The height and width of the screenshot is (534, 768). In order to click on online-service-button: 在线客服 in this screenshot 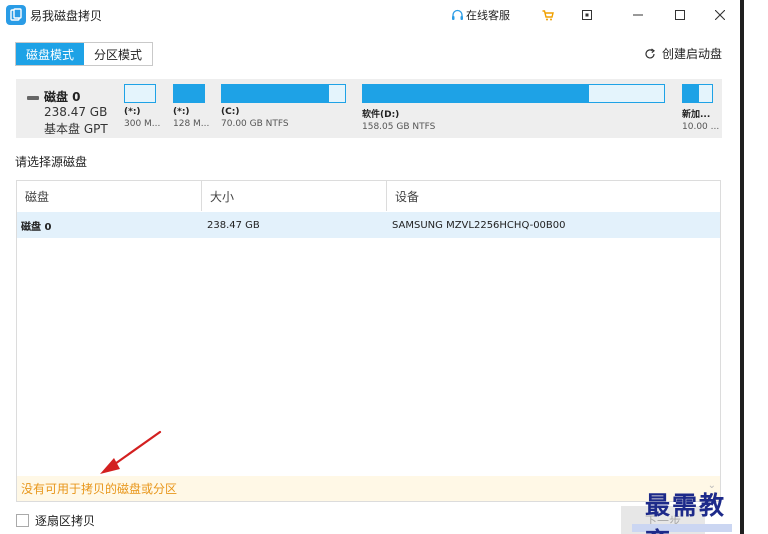, I will do `click(480, 15)`.